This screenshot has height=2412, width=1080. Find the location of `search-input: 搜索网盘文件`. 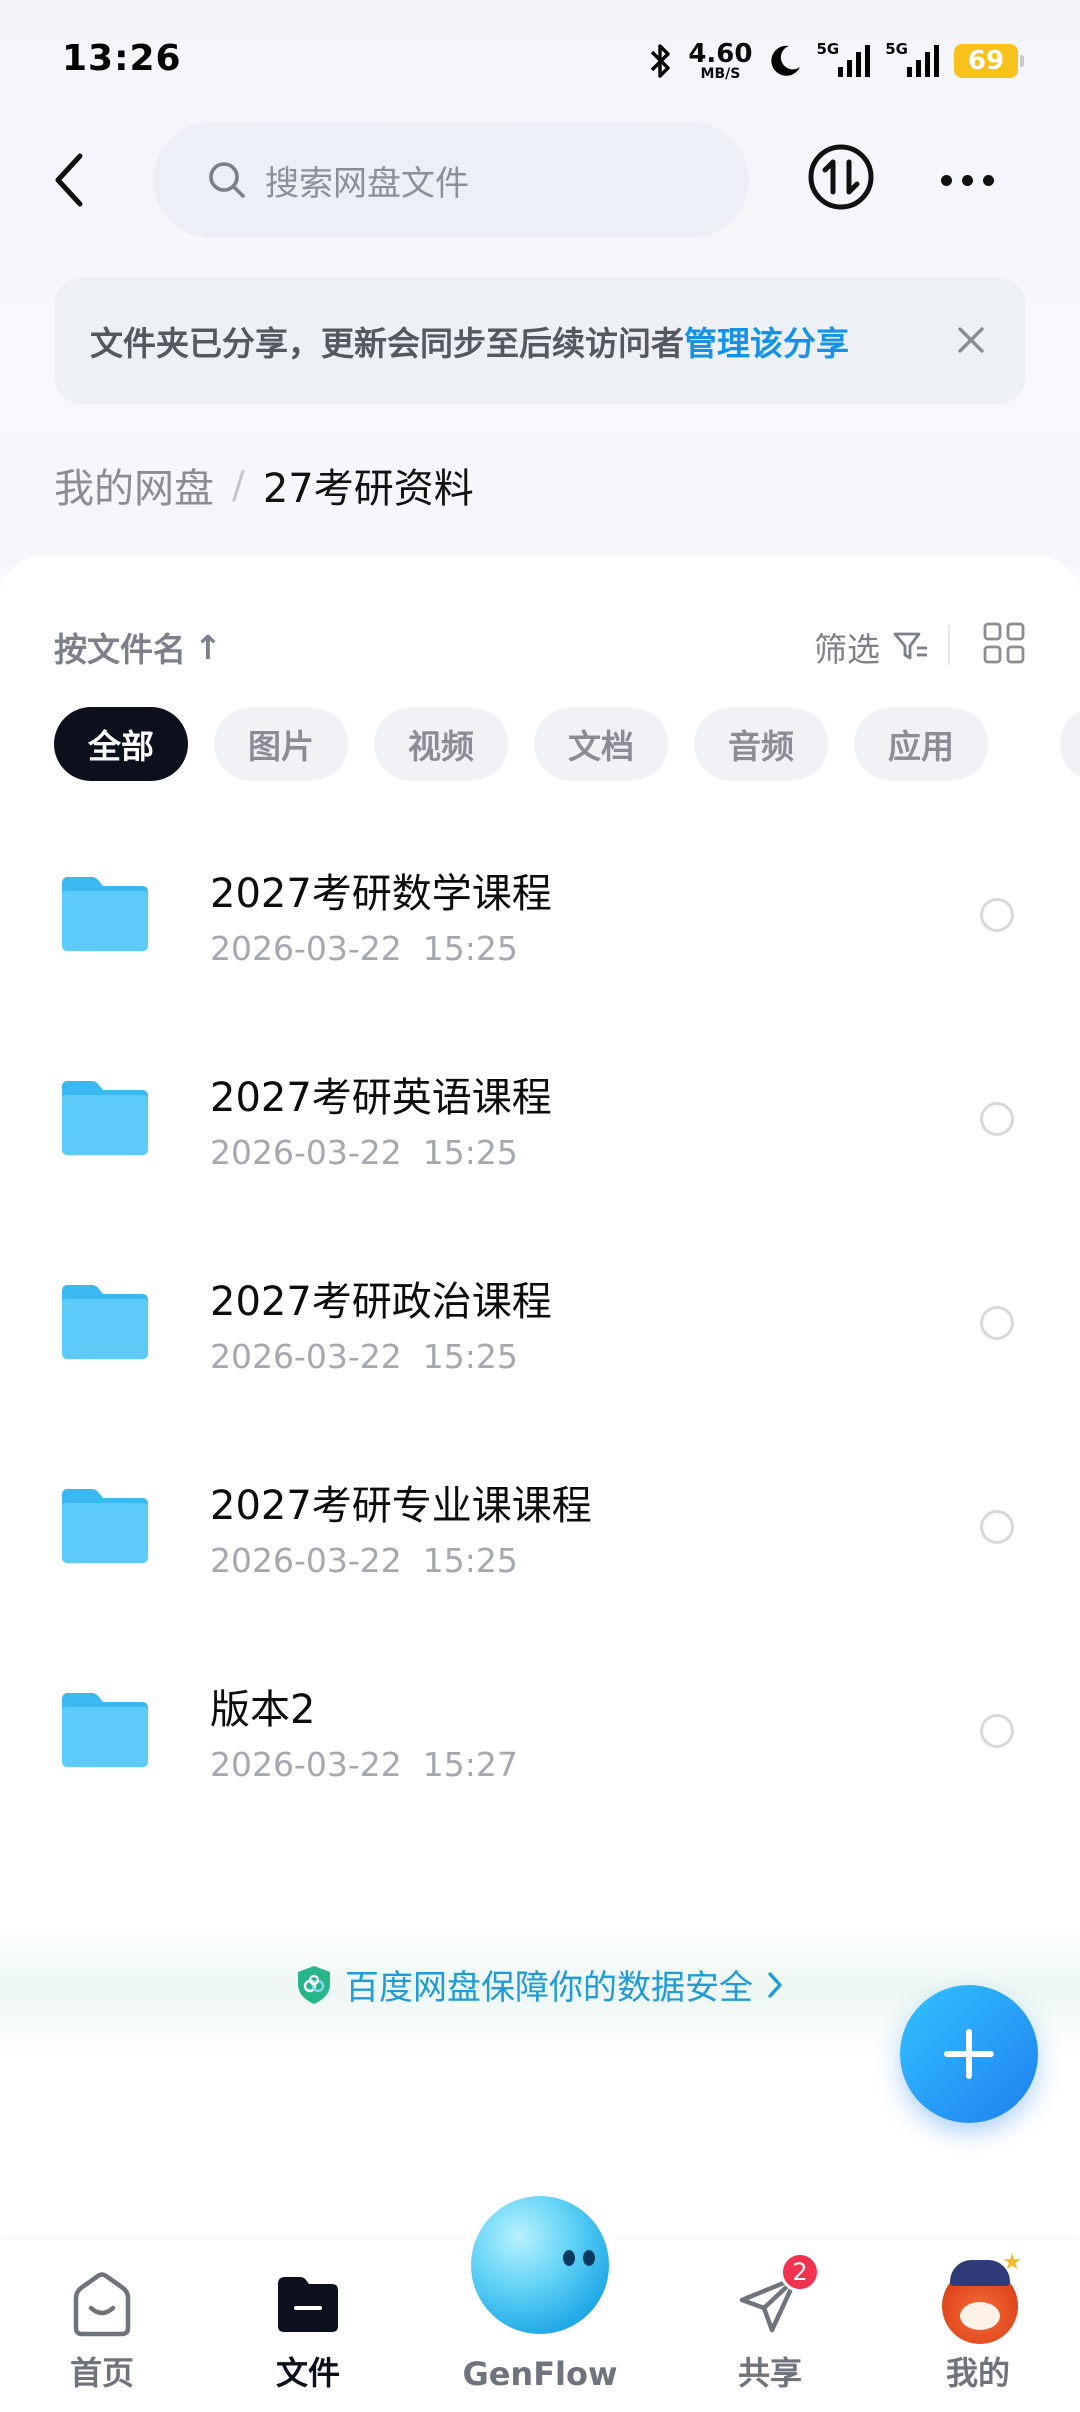

search-input: 搜索网盘文件 is located at coordinates (451, 180).